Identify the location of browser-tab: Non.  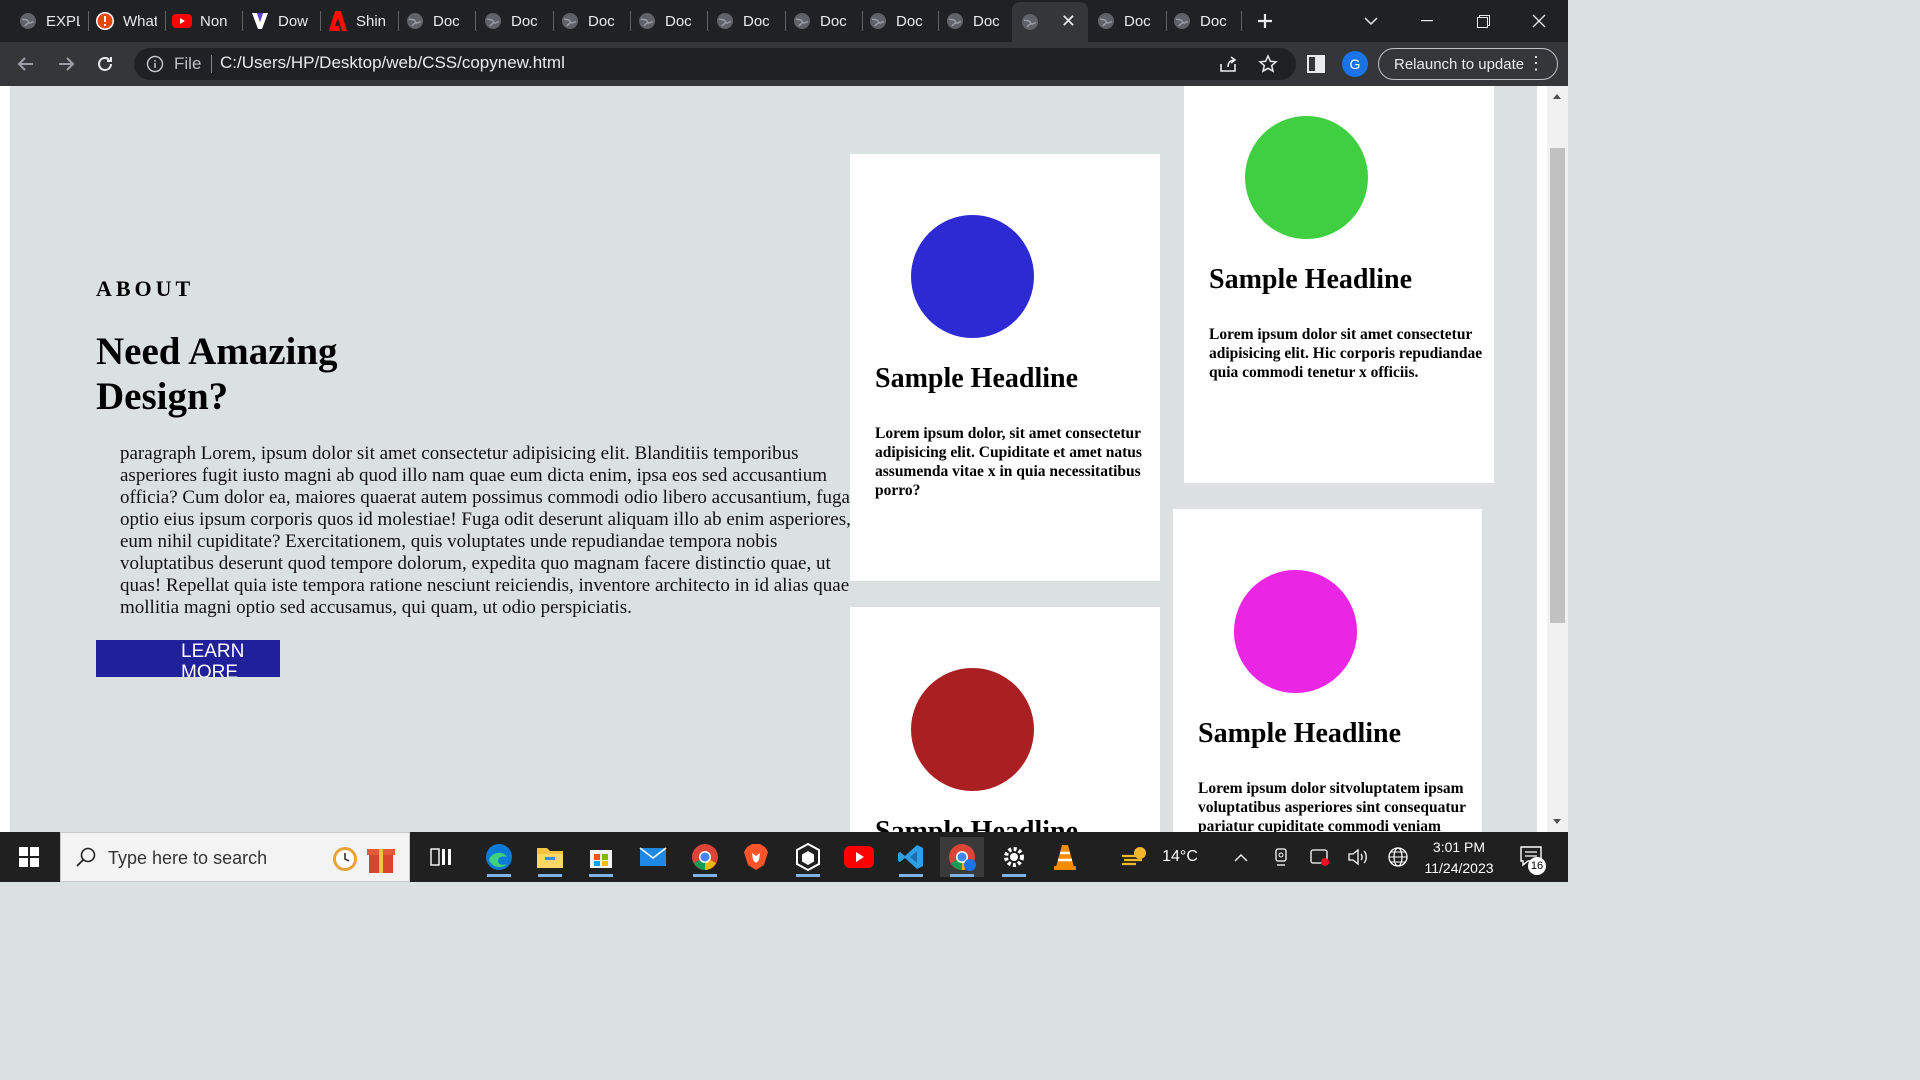
(203, 21).